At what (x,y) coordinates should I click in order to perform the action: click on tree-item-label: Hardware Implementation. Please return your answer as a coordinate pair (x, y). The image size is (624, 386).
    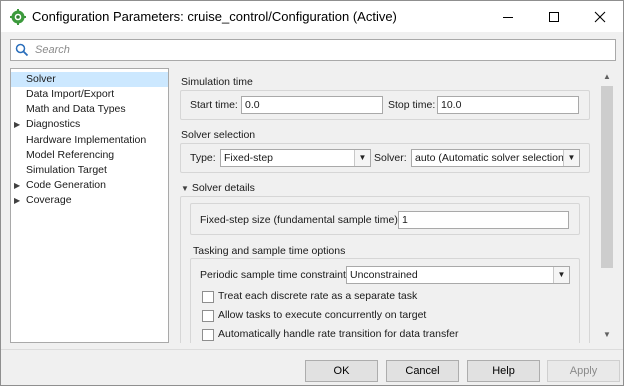
    Looking at the image, I should click on (86, 140).